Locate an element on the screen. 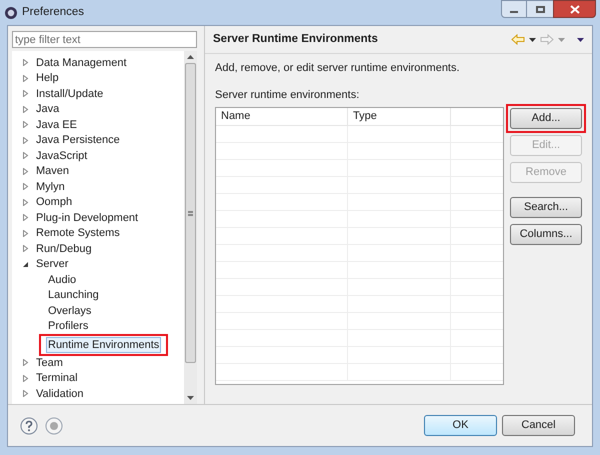  scroll-up-icon is located at coordinates (190, 57).